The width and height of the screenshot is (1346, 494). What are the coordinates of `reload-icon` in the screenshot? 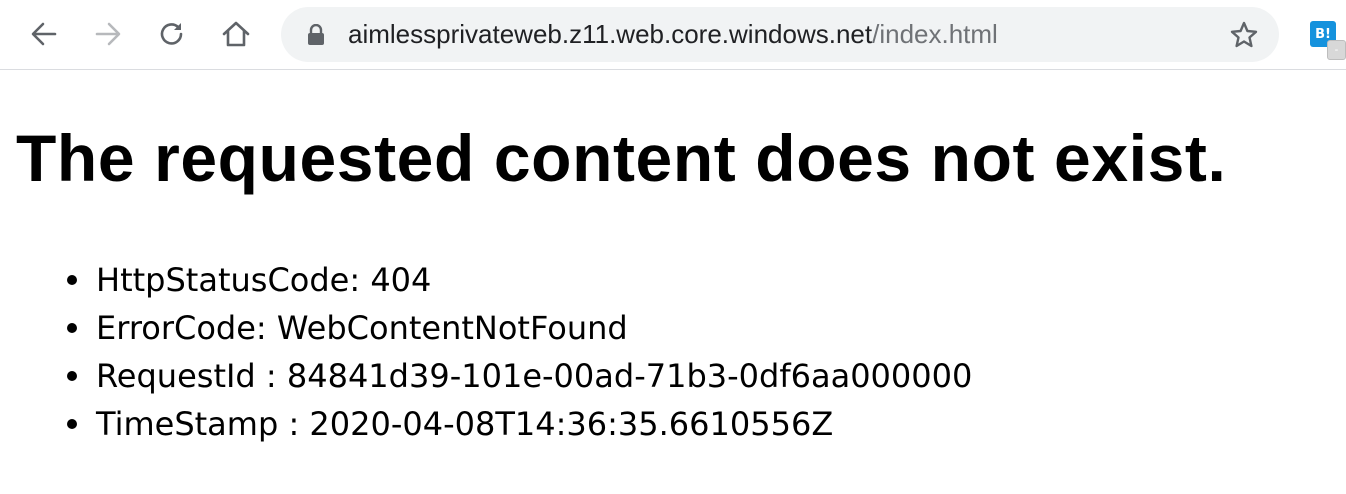 It's located at (171, 34).